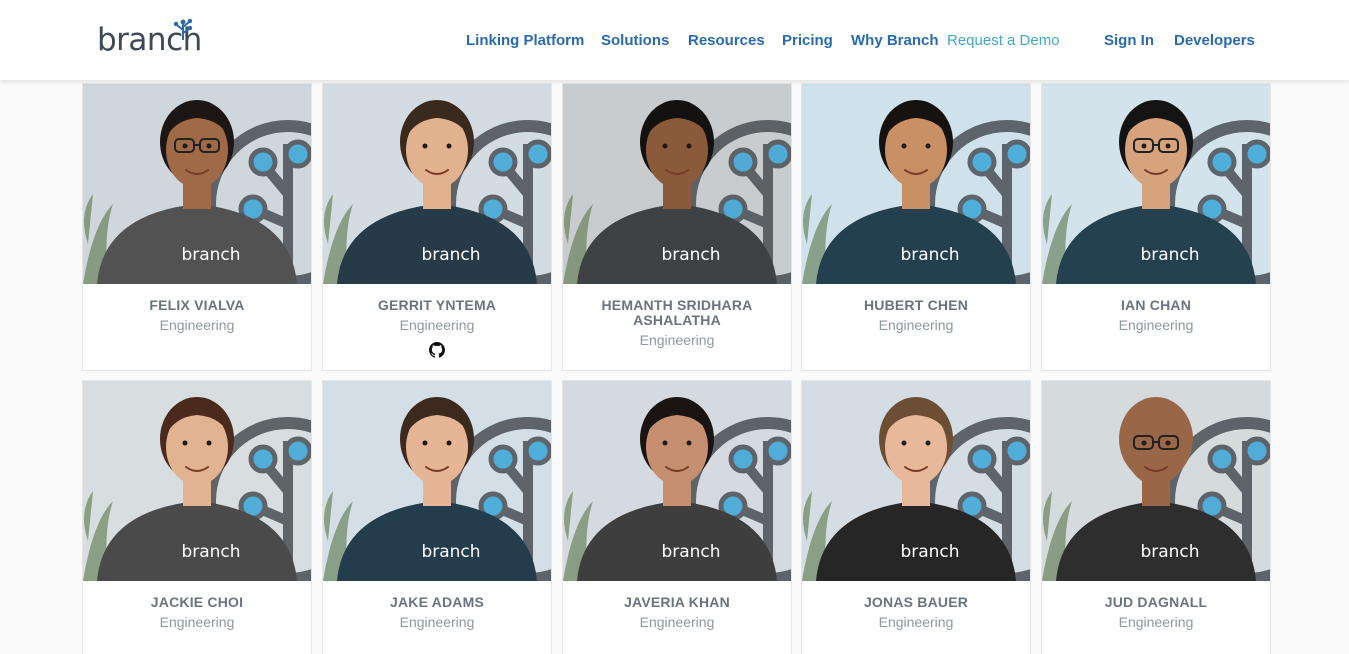 The height and width of the screenshot is (654, 1349). I want to click on member-name: GERRIT YNTEMA, so click(437, 305).